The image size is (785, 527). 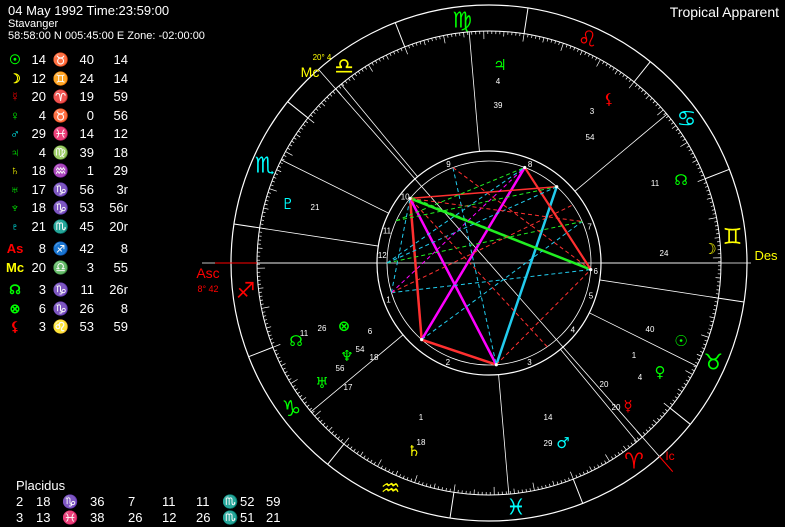 What do you see at coordinates (516, 508) in the screenshot?
I see `zodiac-sign-icon: ♓` at bounding box center [516, 508].